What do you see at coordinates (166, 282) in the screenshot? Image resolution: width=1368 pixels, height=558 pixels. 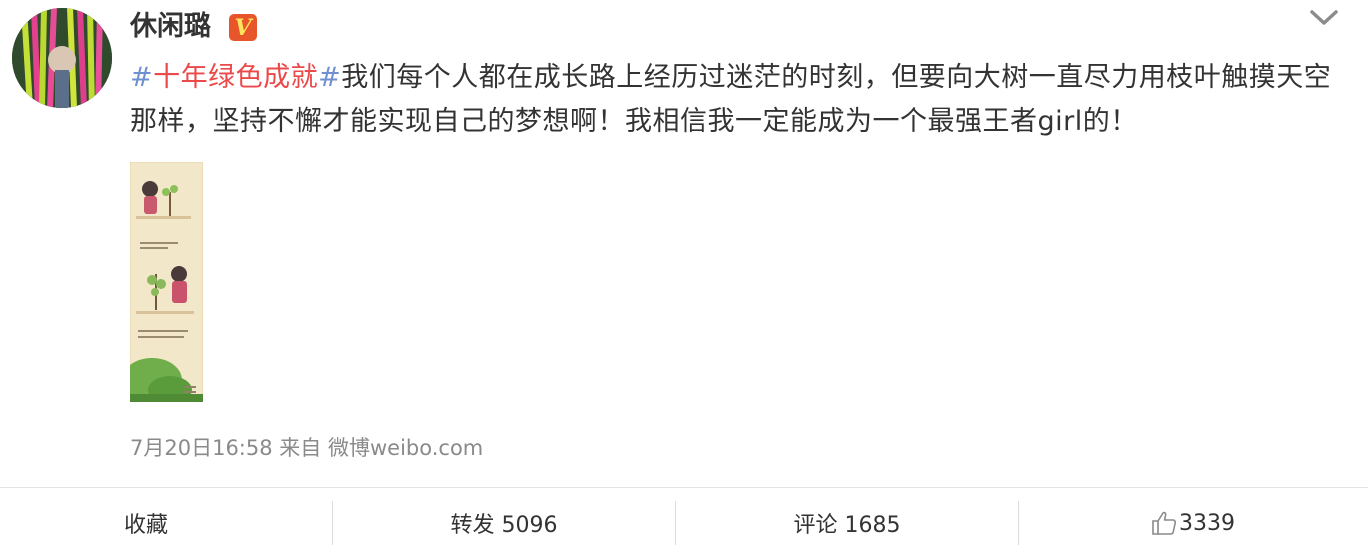 I see `post-image-thumbnail` at bounding box center [166, 282].